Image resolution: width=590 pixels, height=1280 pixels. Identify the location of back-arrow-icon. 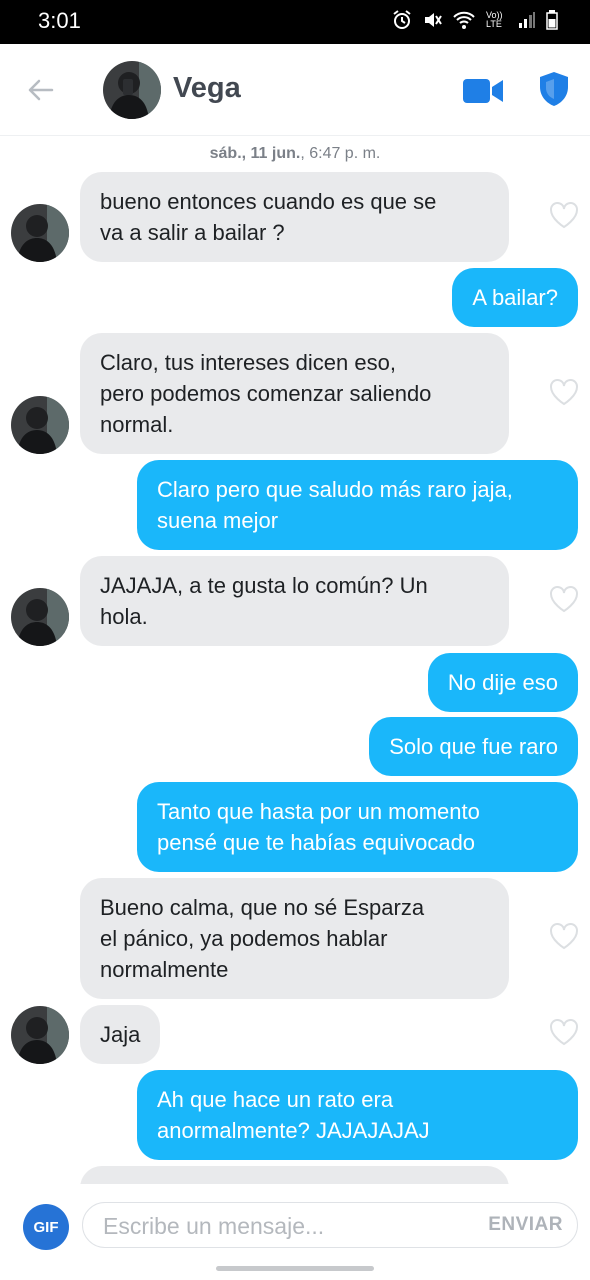
(41, 90).